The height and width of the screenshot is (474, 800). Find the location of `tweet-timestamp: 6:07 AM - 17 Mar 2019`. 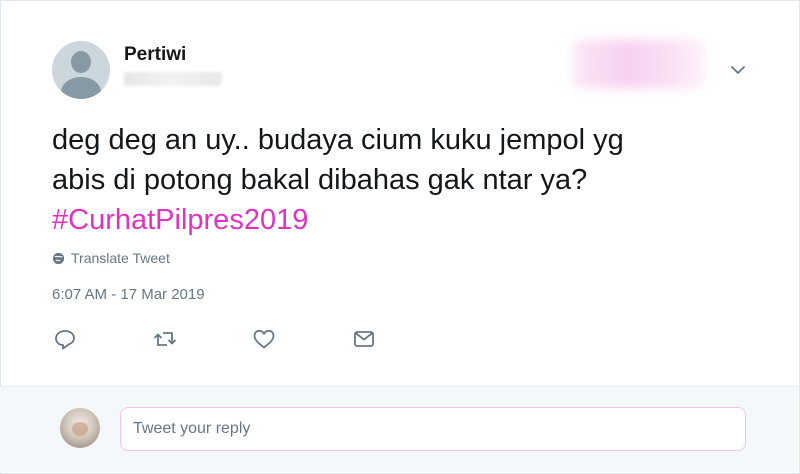

tweet-timestamp: 6:07 AM - 17 Mar 2019 is located at coordinates (128, 294).